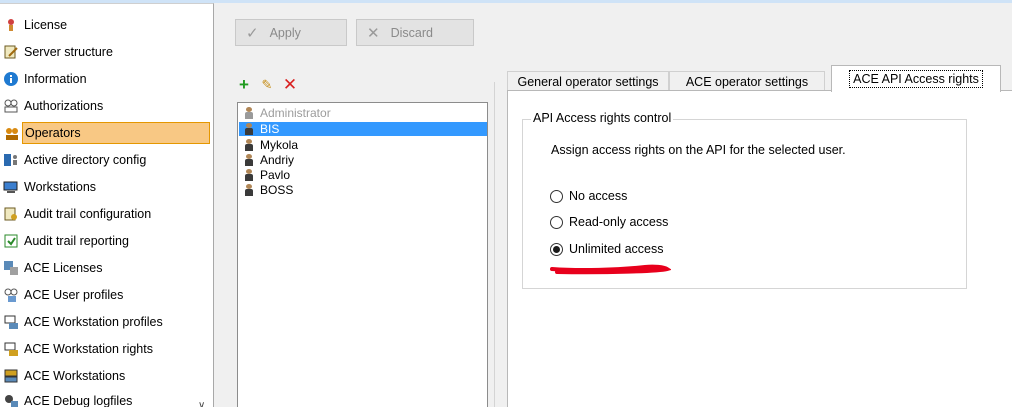 The width and height of the screenshot is (1012, 407). What do you see at coordinates (277, 189) in the screenshot?
I see `list-item-label: BOSS` at bounding box center [277, 189].